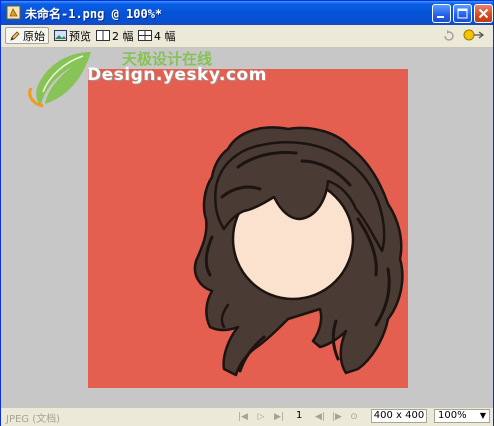  I want to click on preview-icon, so click(60, 35).